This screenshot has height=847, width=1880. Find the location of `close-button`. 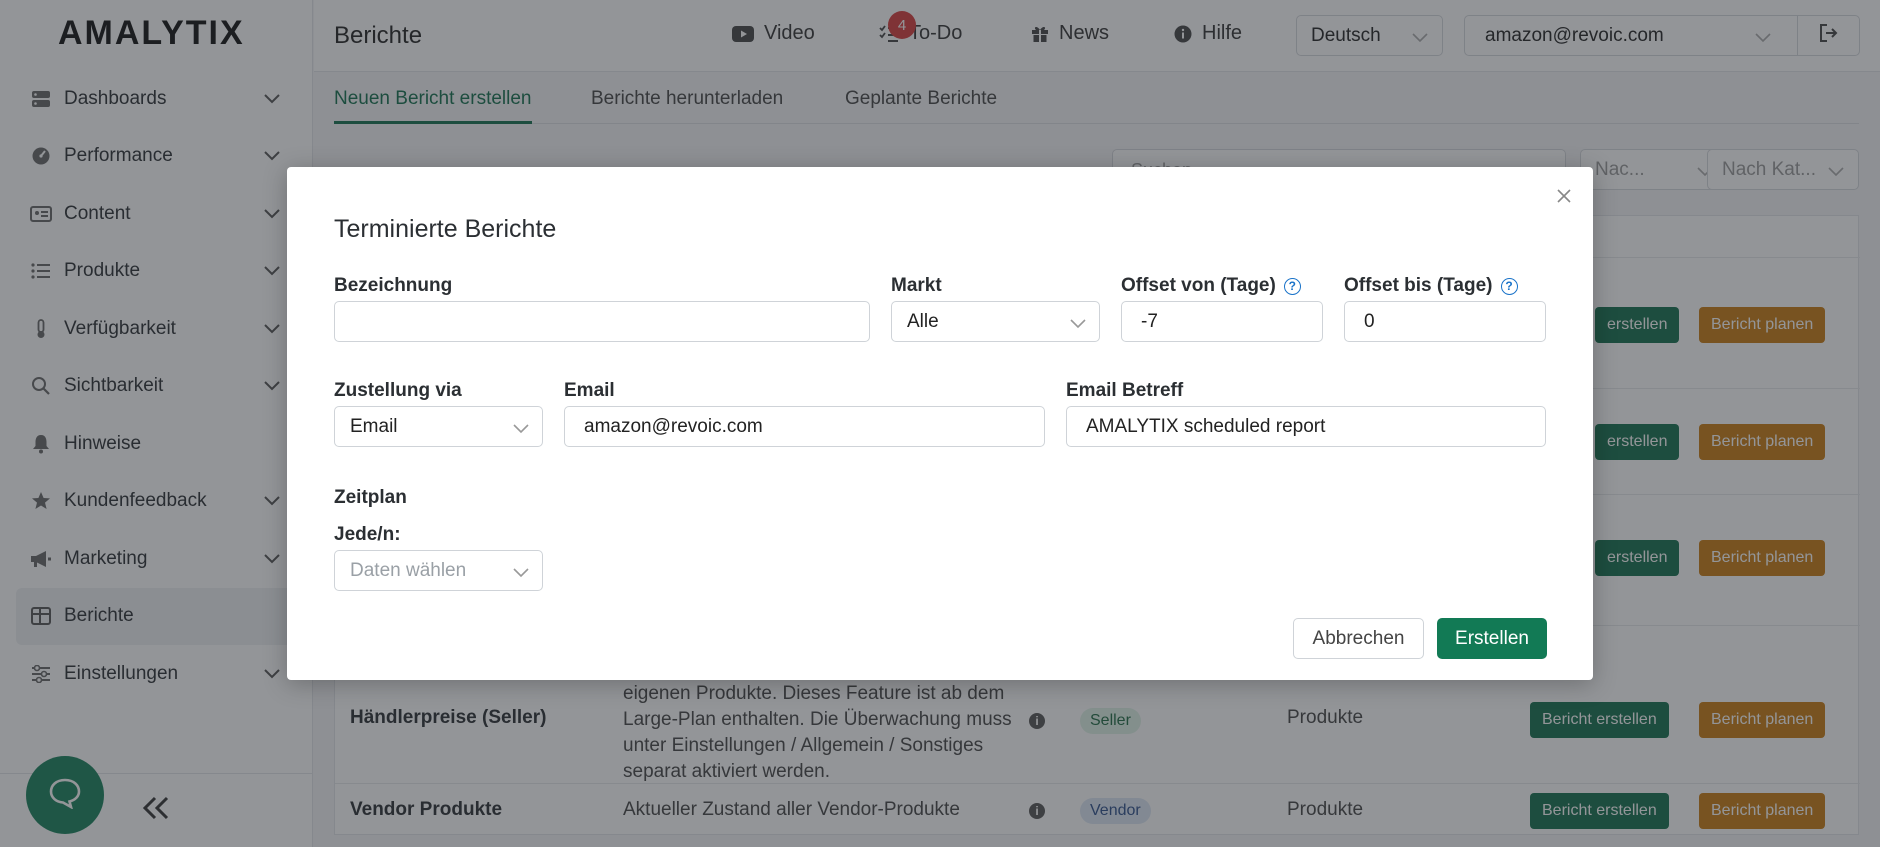

close-button is located at coordinates (1564, 198).